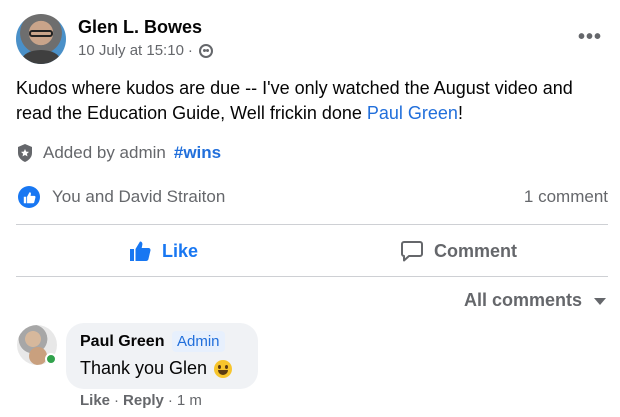  What do you see at coordinates (566, 197) in the screenshot?
I see `comment-count: 1 comment` at bounding box center [566, 197].